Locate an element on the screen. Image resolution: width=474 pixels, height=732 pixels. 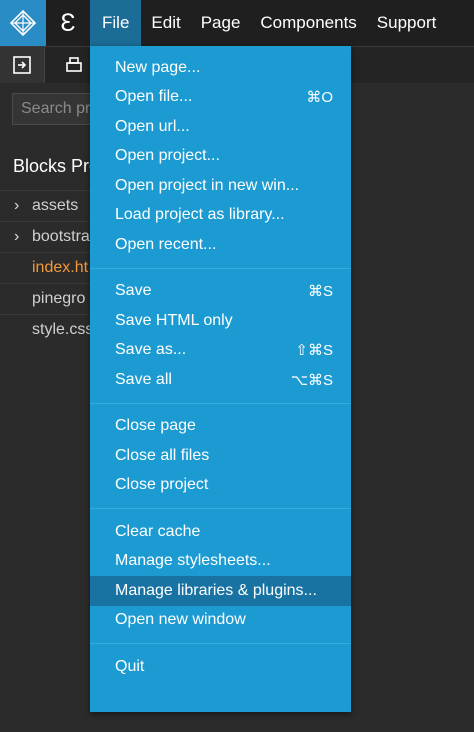
menu-support: Support is located at coordinates (407, 23).